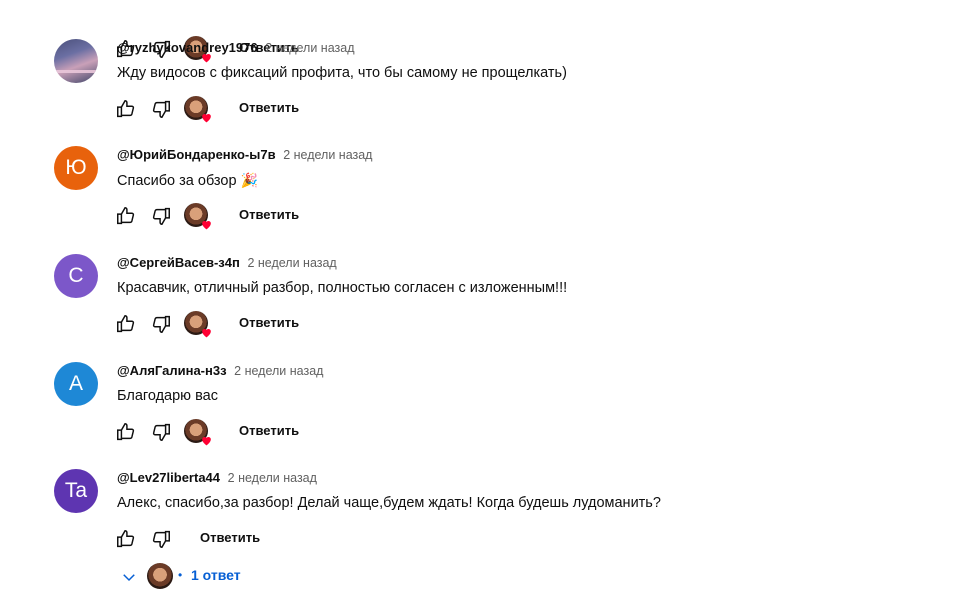 The image size is (974, 601). I want to click on avatar, so click(76, 61).